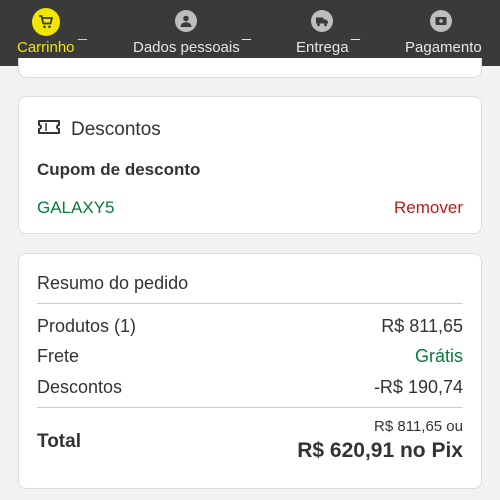 This screenshot has width=500, height=500. What do you see at coordinates (443, 47) in the screenshot?
I see `step-label: Pagamento` at bounding box center [443, 47].